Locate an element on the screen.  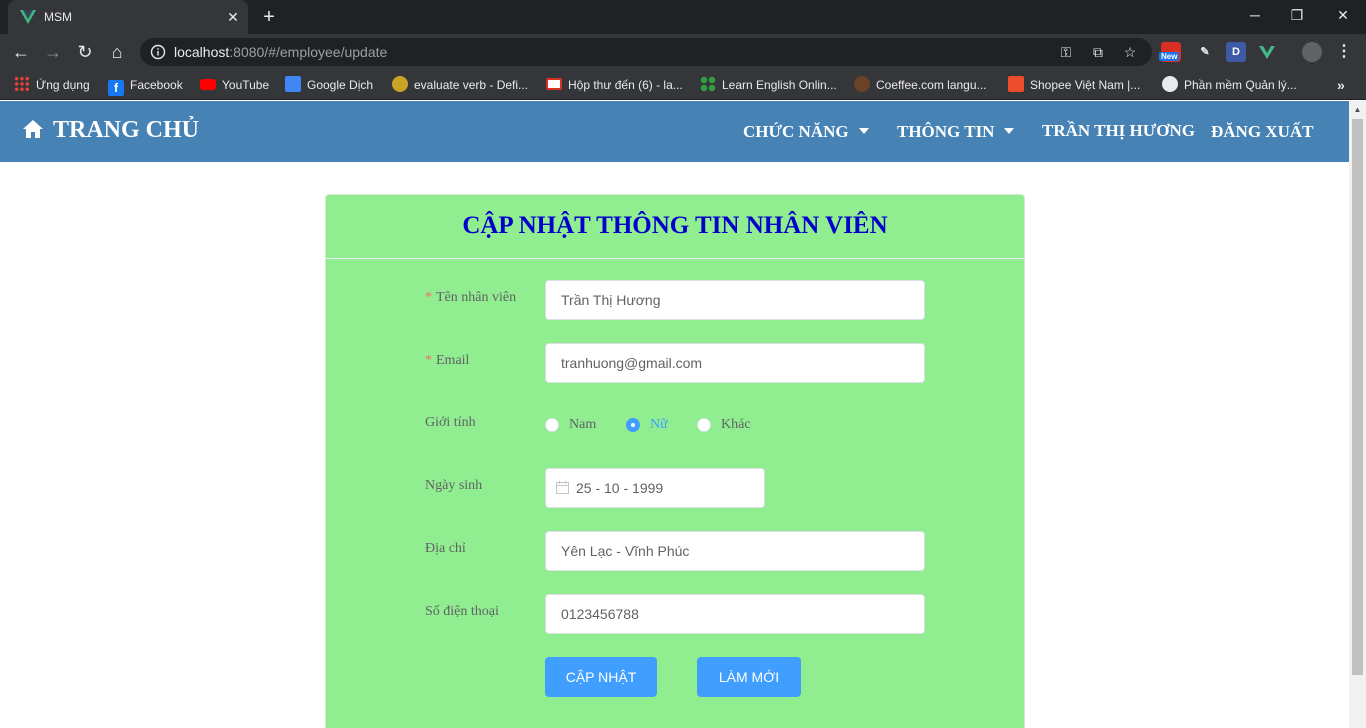
url-text: localhost:8080/#/employee/update is located at coordinates (280, 52).